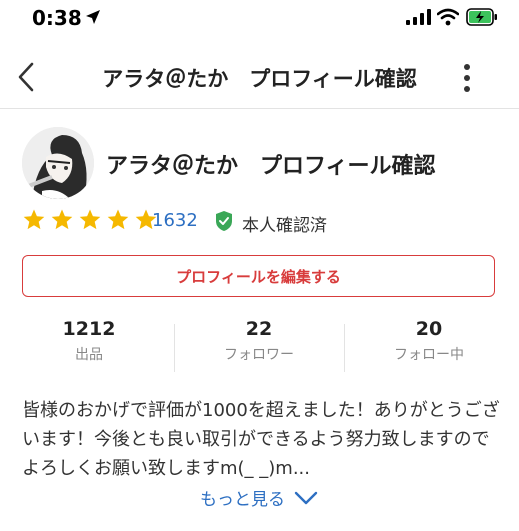 Image resolution: width=519 pixels, height=531 pixels. I want to click on avatar, so click(58, 163).